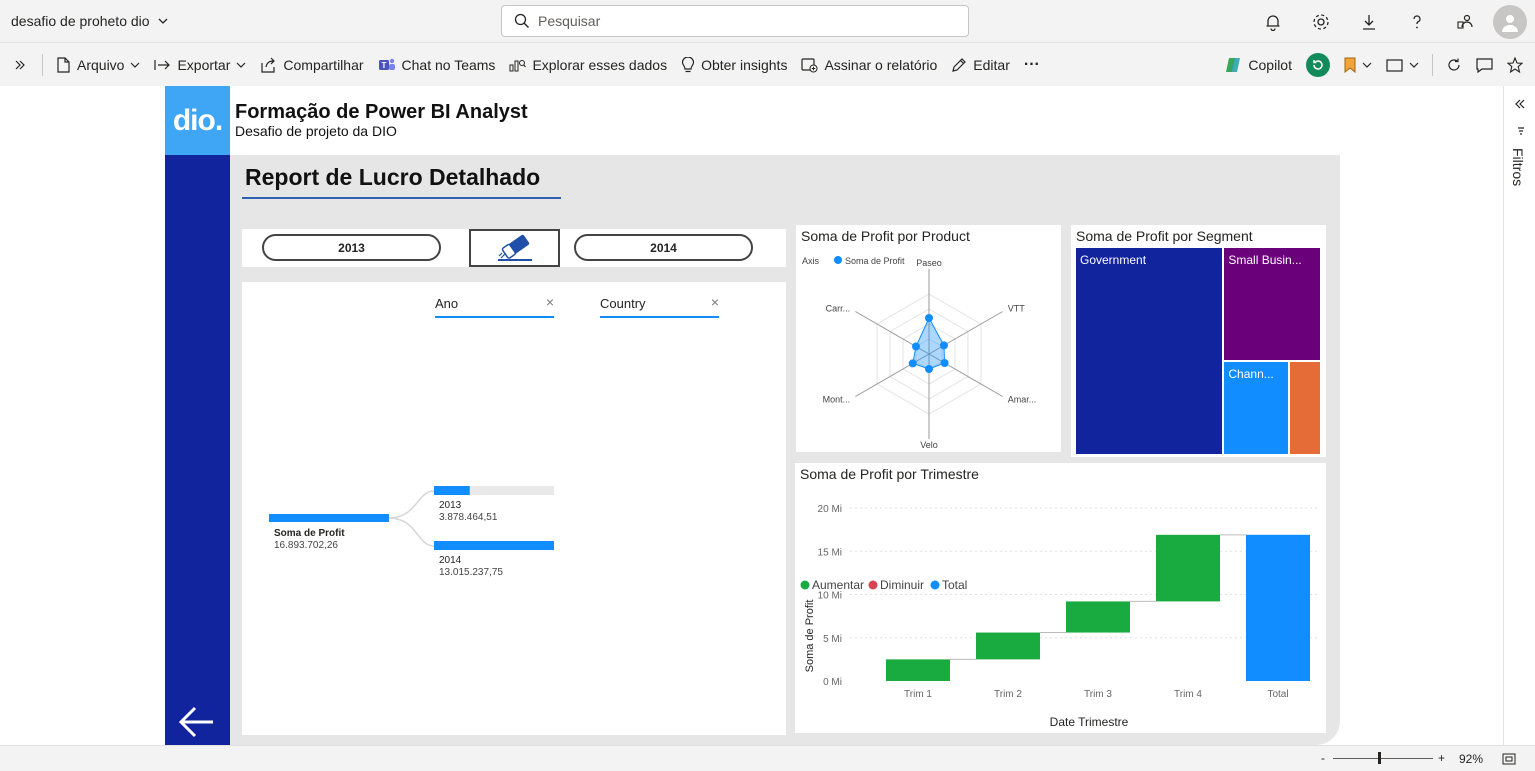  What do you see at coordinates (1441, 758) in the screenshot?
I see `zoom-in-button: +` at bounding box center [1441, 758].